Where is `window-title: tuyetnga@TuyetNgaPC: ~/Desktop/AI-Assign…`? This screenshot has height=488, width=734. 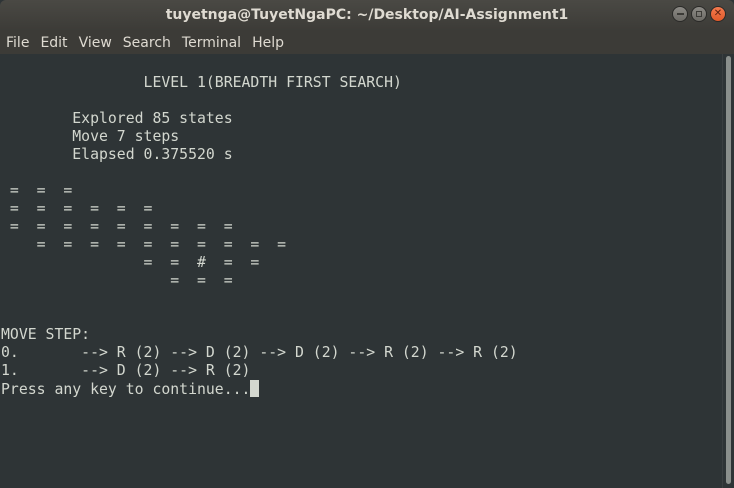
window-title: tuyetnga@TuyetNgaPC: ~/Desktop/AI-Assign… is located at coordinates (367, 15).